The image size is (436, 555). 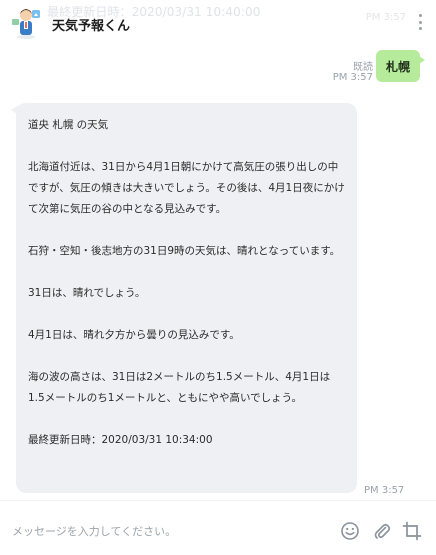 I want to click on last-updated: 最終更新日時：2020/03/31 10:34:00, so click(x=120, y=440).